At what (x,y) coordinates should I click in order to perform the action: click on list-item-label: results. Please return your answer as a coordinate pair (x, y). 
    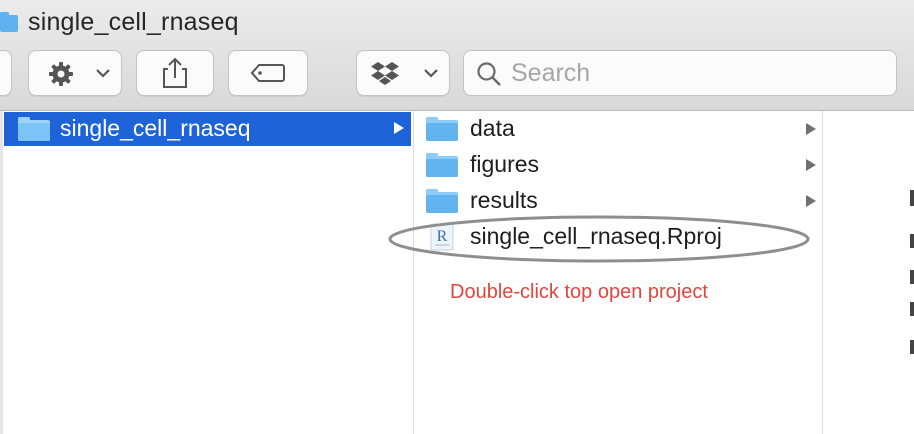
    Looking at the image, I should click on (504, 200).